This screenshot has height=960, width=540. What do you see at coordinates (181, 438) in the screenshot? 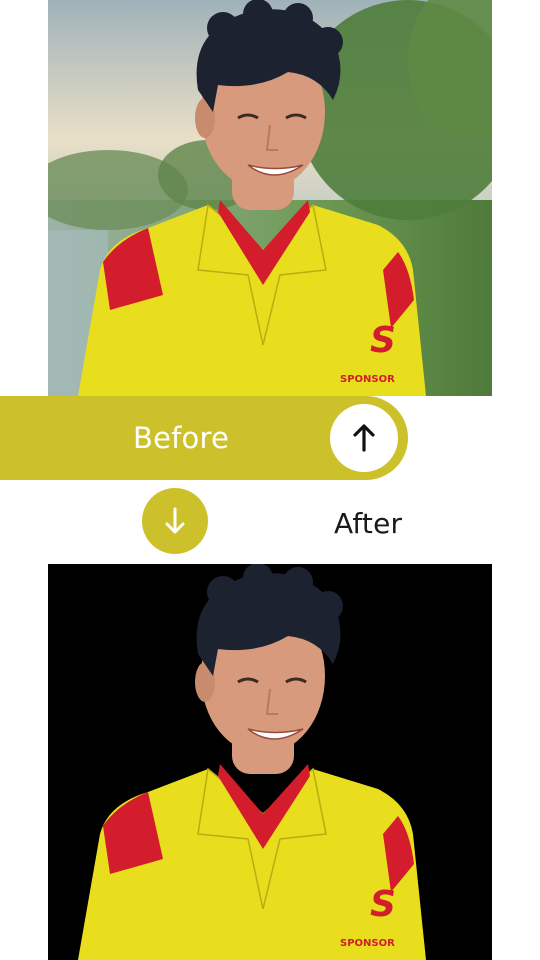
I see `before-label: Before` at bounding box center [181, 438].